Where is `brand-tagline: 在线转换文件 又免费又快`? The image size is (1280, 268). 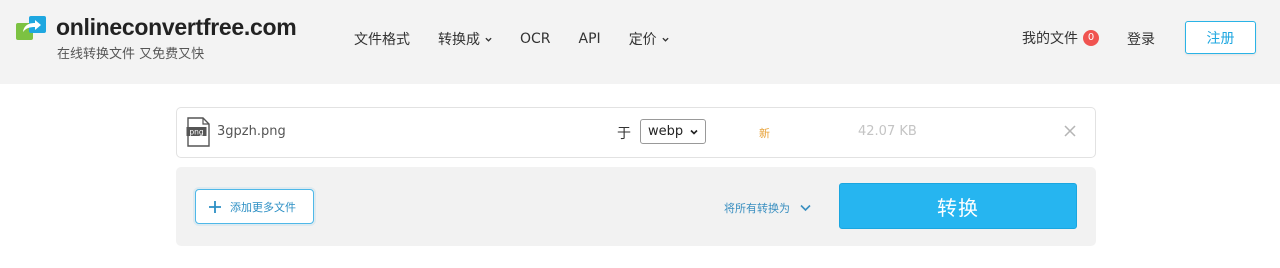 brand-tagline: 在线转换文件 又免费又快 is located at coordinates (131, 54).